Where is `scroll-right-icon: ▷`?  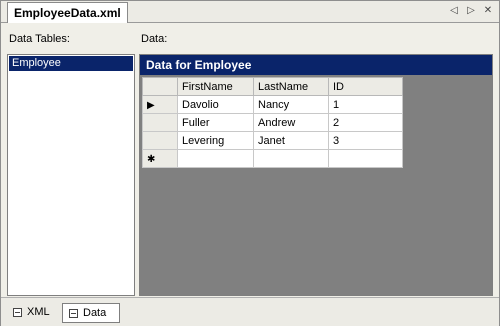 scroll-right-icon: ▷ is located at coordinates (471, 11).